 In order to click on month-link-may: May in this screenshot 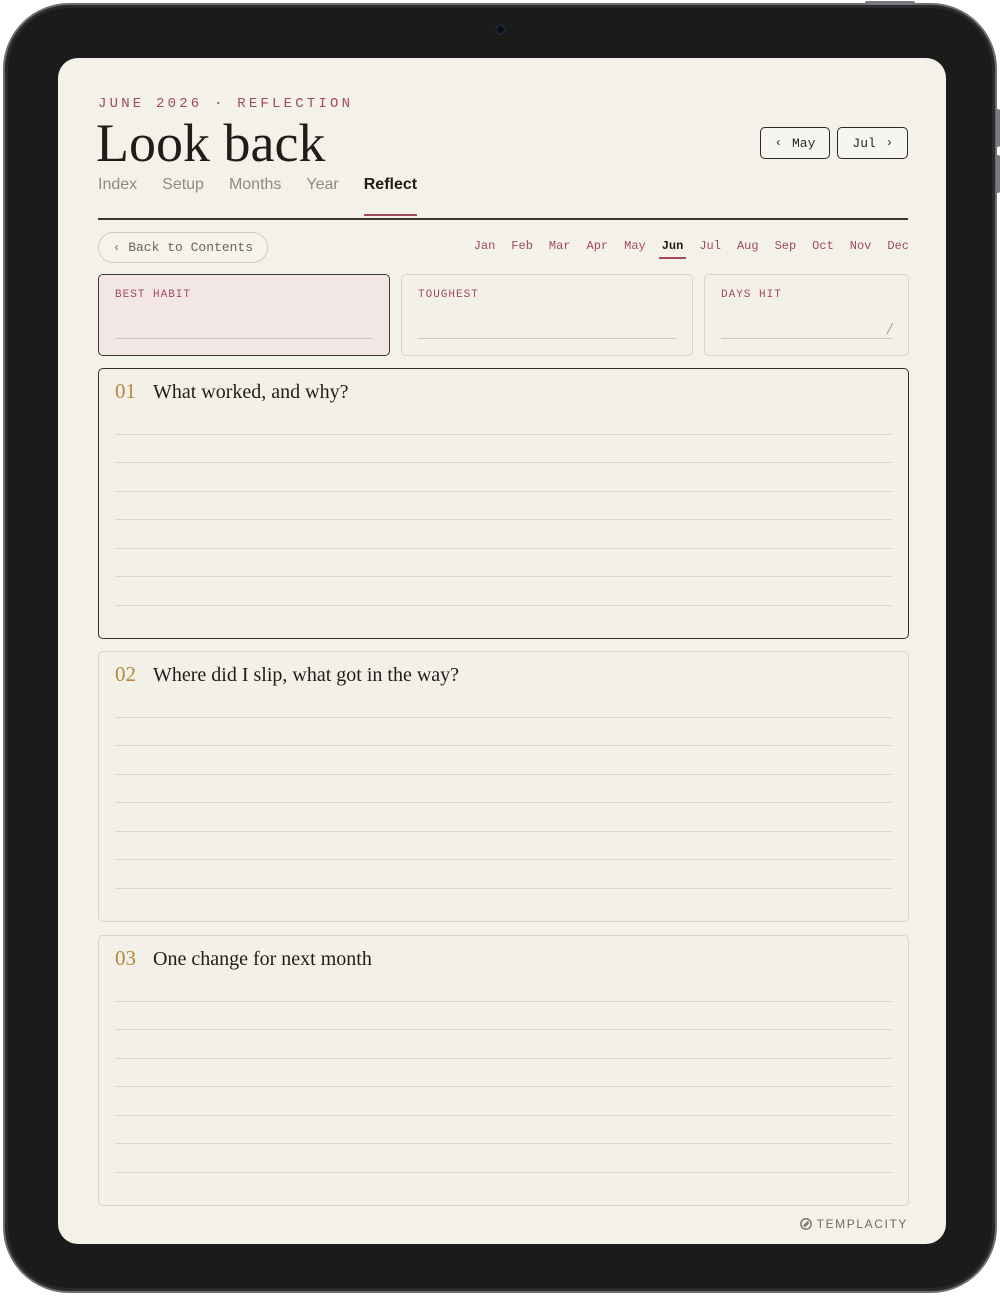, I will do `click(635, 247)`.